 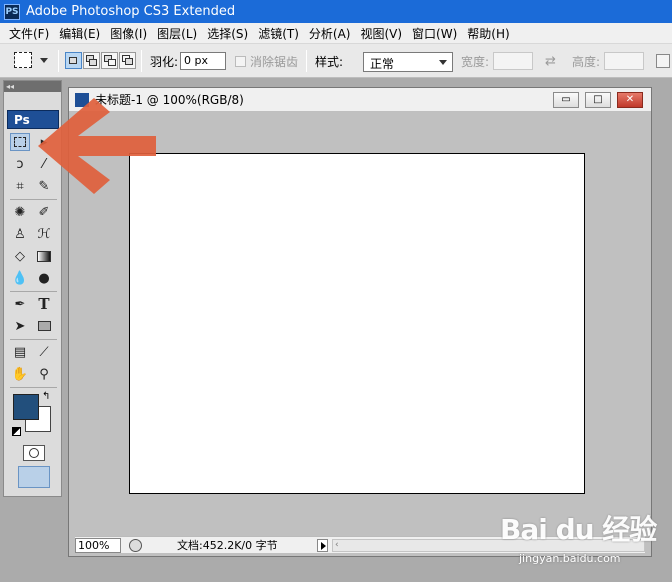 I want to click on hand-tool: ✋, so click(x=20, y=374).